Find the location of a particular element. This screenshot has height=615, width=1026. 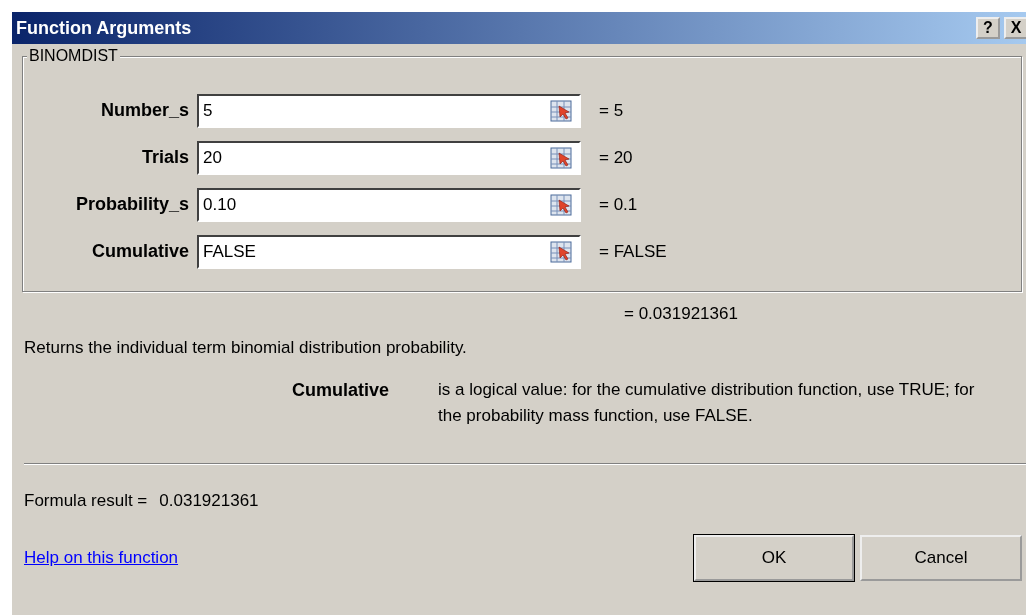

formula-result-value: 0.031921361 is located at coordinates (209, 501).